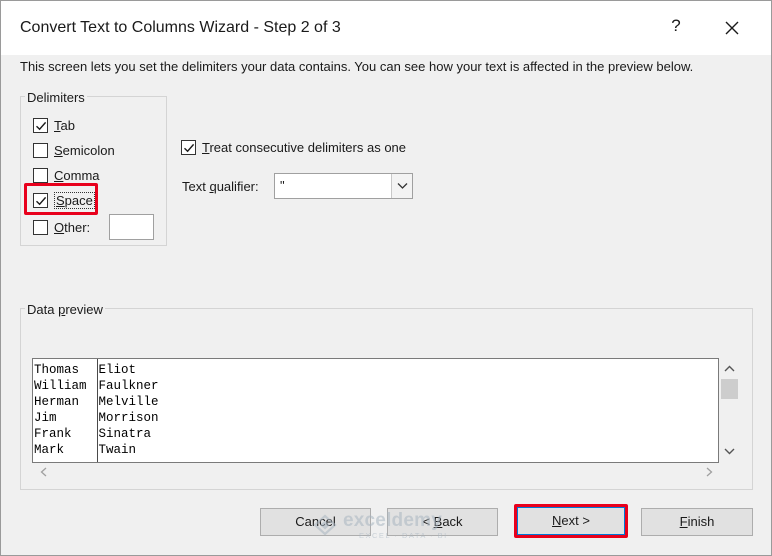 The image size is (772, 556). Describe the element at coordinates (304, 147) in the screenshot. I see `consecutive-label: Treat consecutive delimiters as one` at that location.